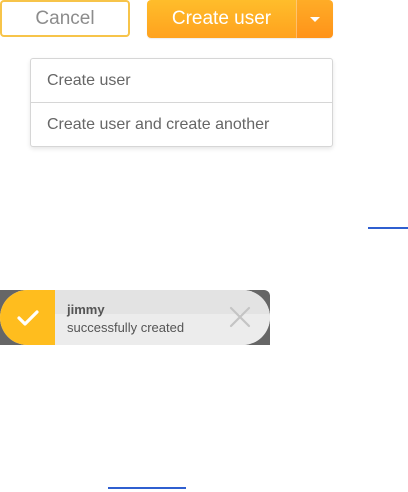  What do you see at coordinates (240, 317) in the screenshot?
I see `close-icon` at bounding box center [240, 317].